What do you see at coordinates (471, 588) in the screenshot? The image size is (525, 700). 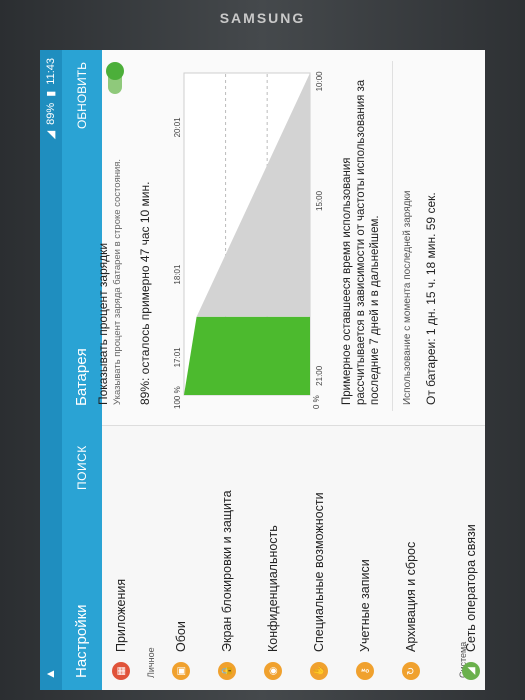 I see `sidebar-item-label: Сеть оператора связи` at bounding box center [471, 588].